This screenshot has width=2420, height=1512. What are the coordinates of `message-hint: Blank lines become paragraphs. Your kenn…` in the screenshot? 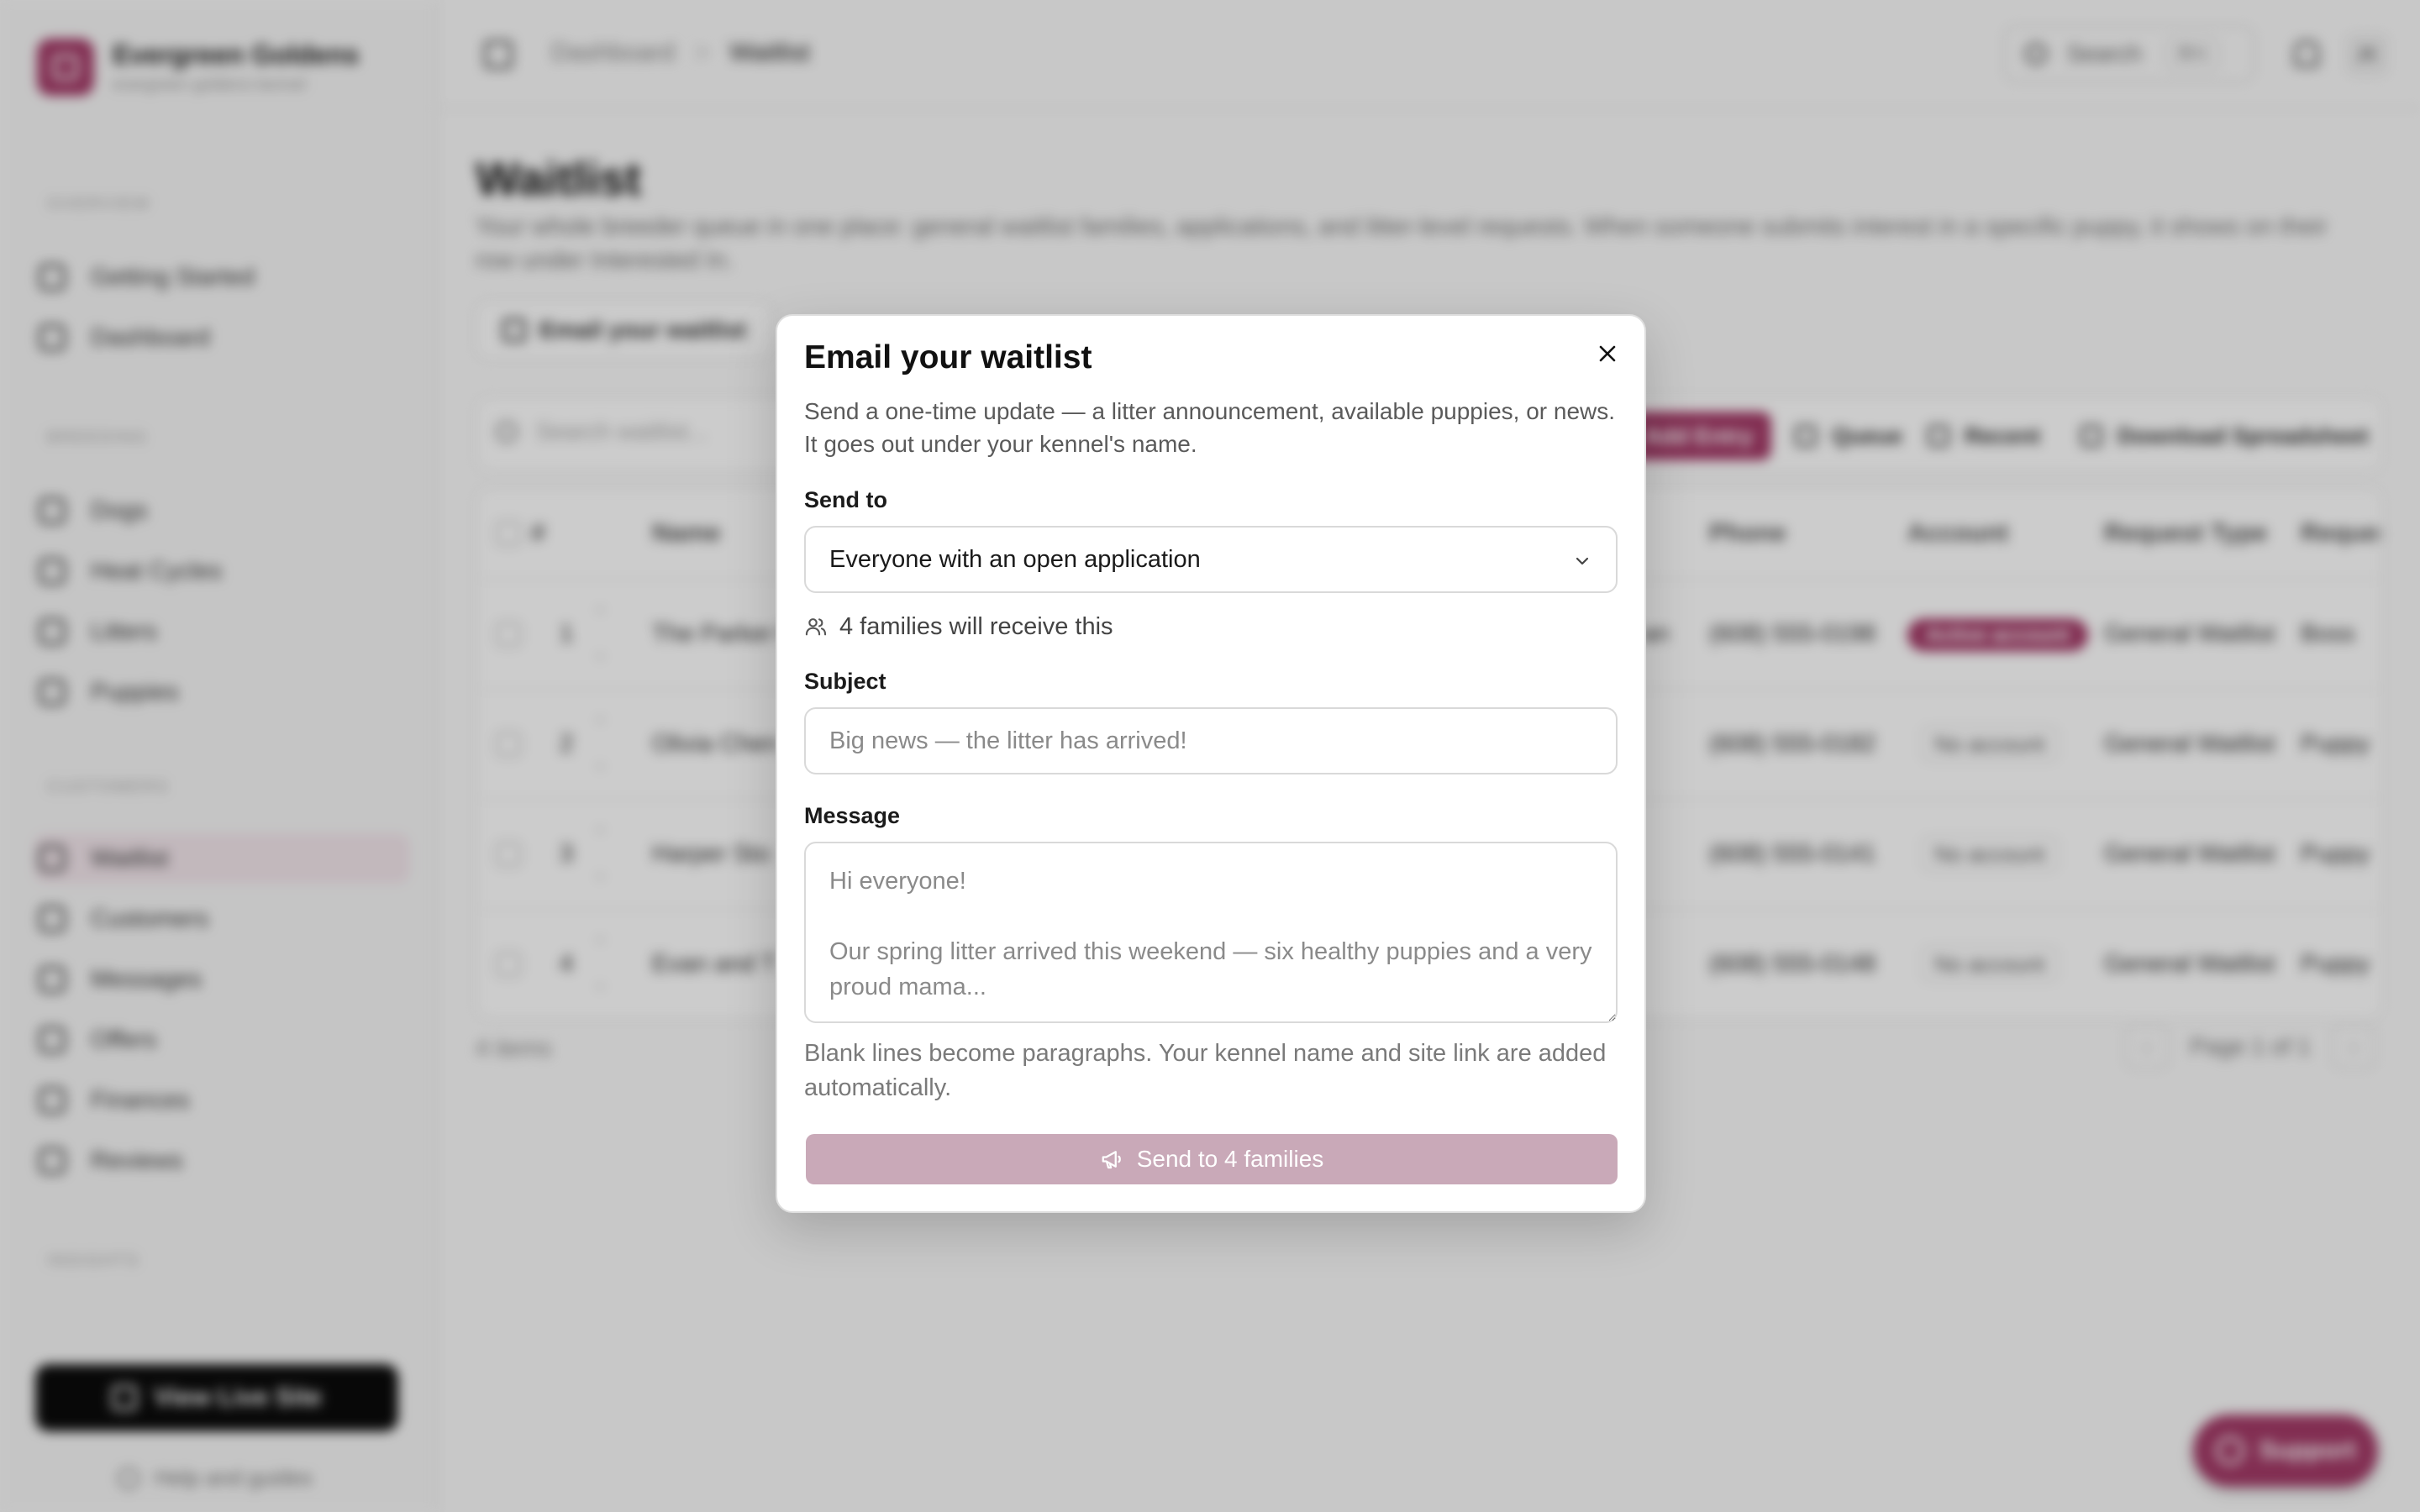 It's located at (1205, 1070).